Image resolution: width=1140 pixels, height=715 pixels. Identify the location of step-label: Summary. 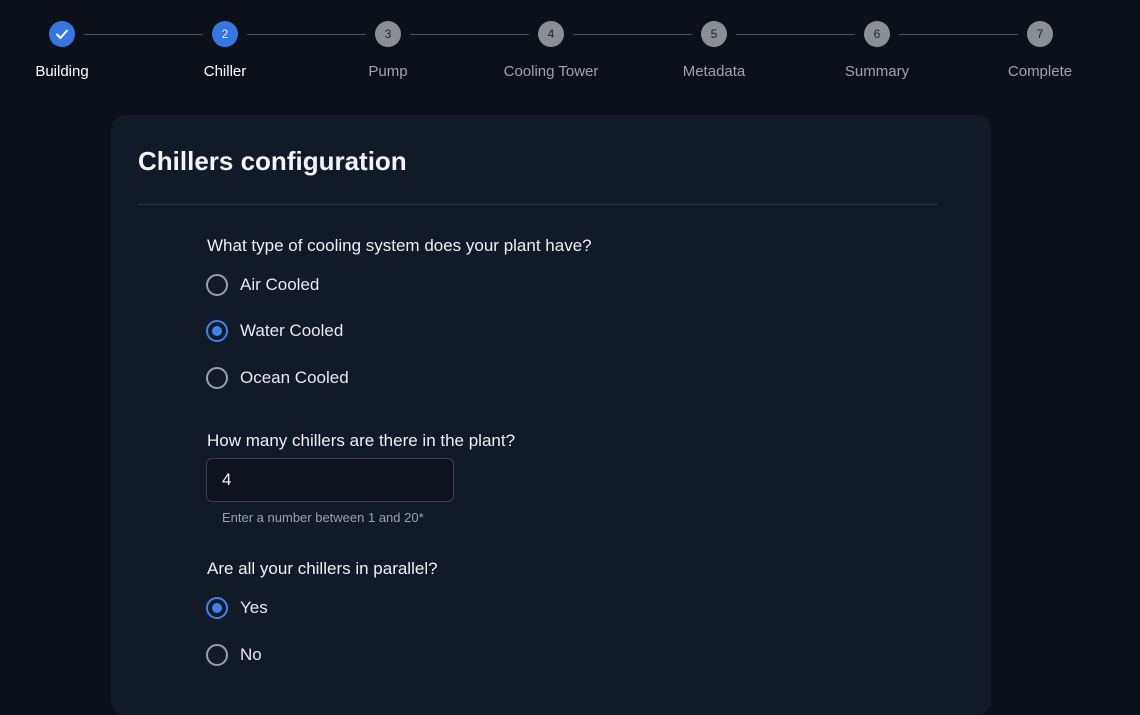
(877, 71).